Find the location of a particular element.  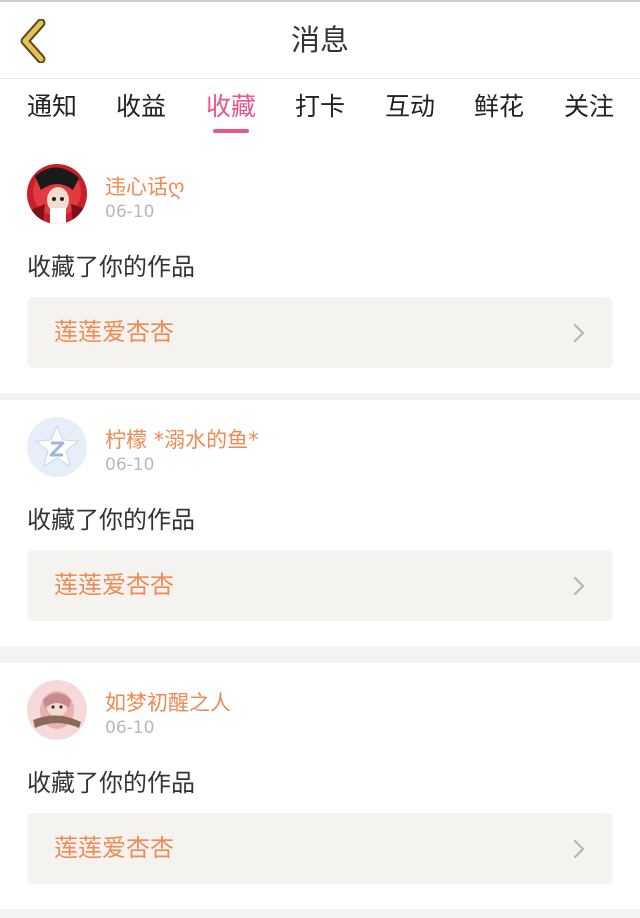

tab-label: 通知 is located at coordinates (51, 106).